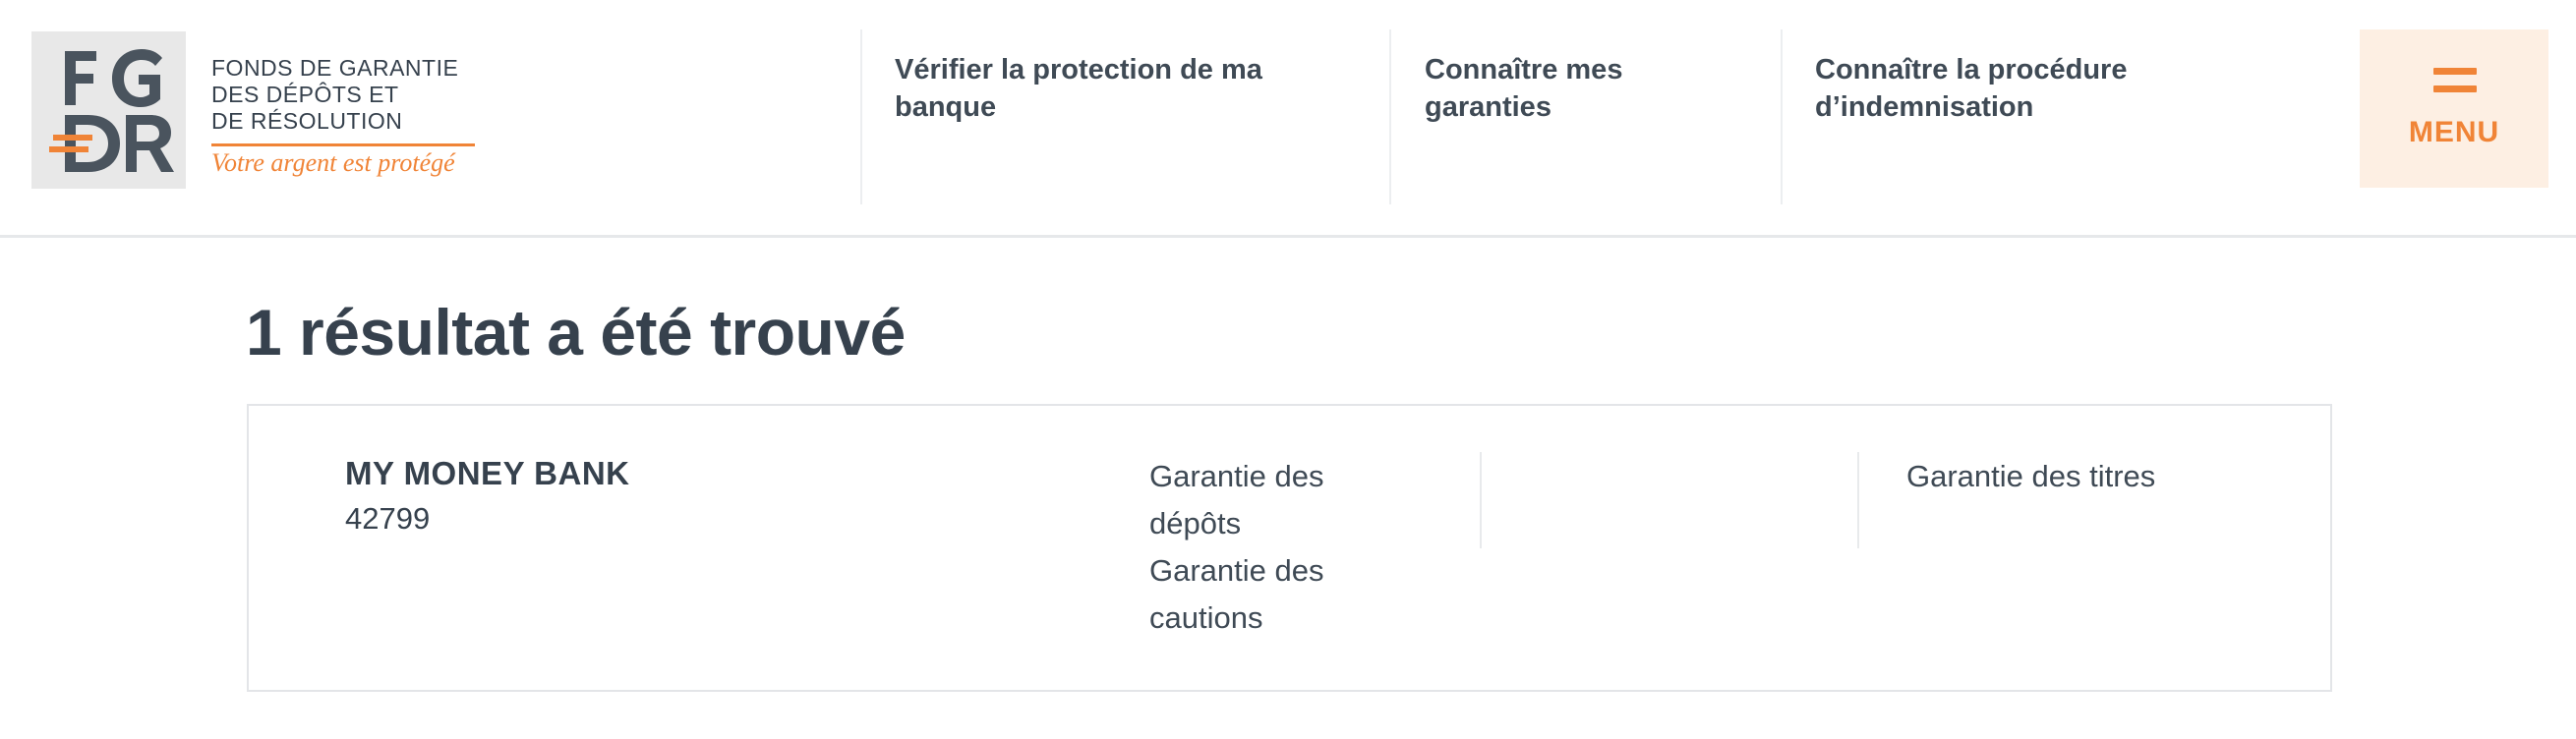  What do you see at coordinates (111, 111) in the screenshot?
I see `fgdr-logo-mark` at bounding box center [111, 111].